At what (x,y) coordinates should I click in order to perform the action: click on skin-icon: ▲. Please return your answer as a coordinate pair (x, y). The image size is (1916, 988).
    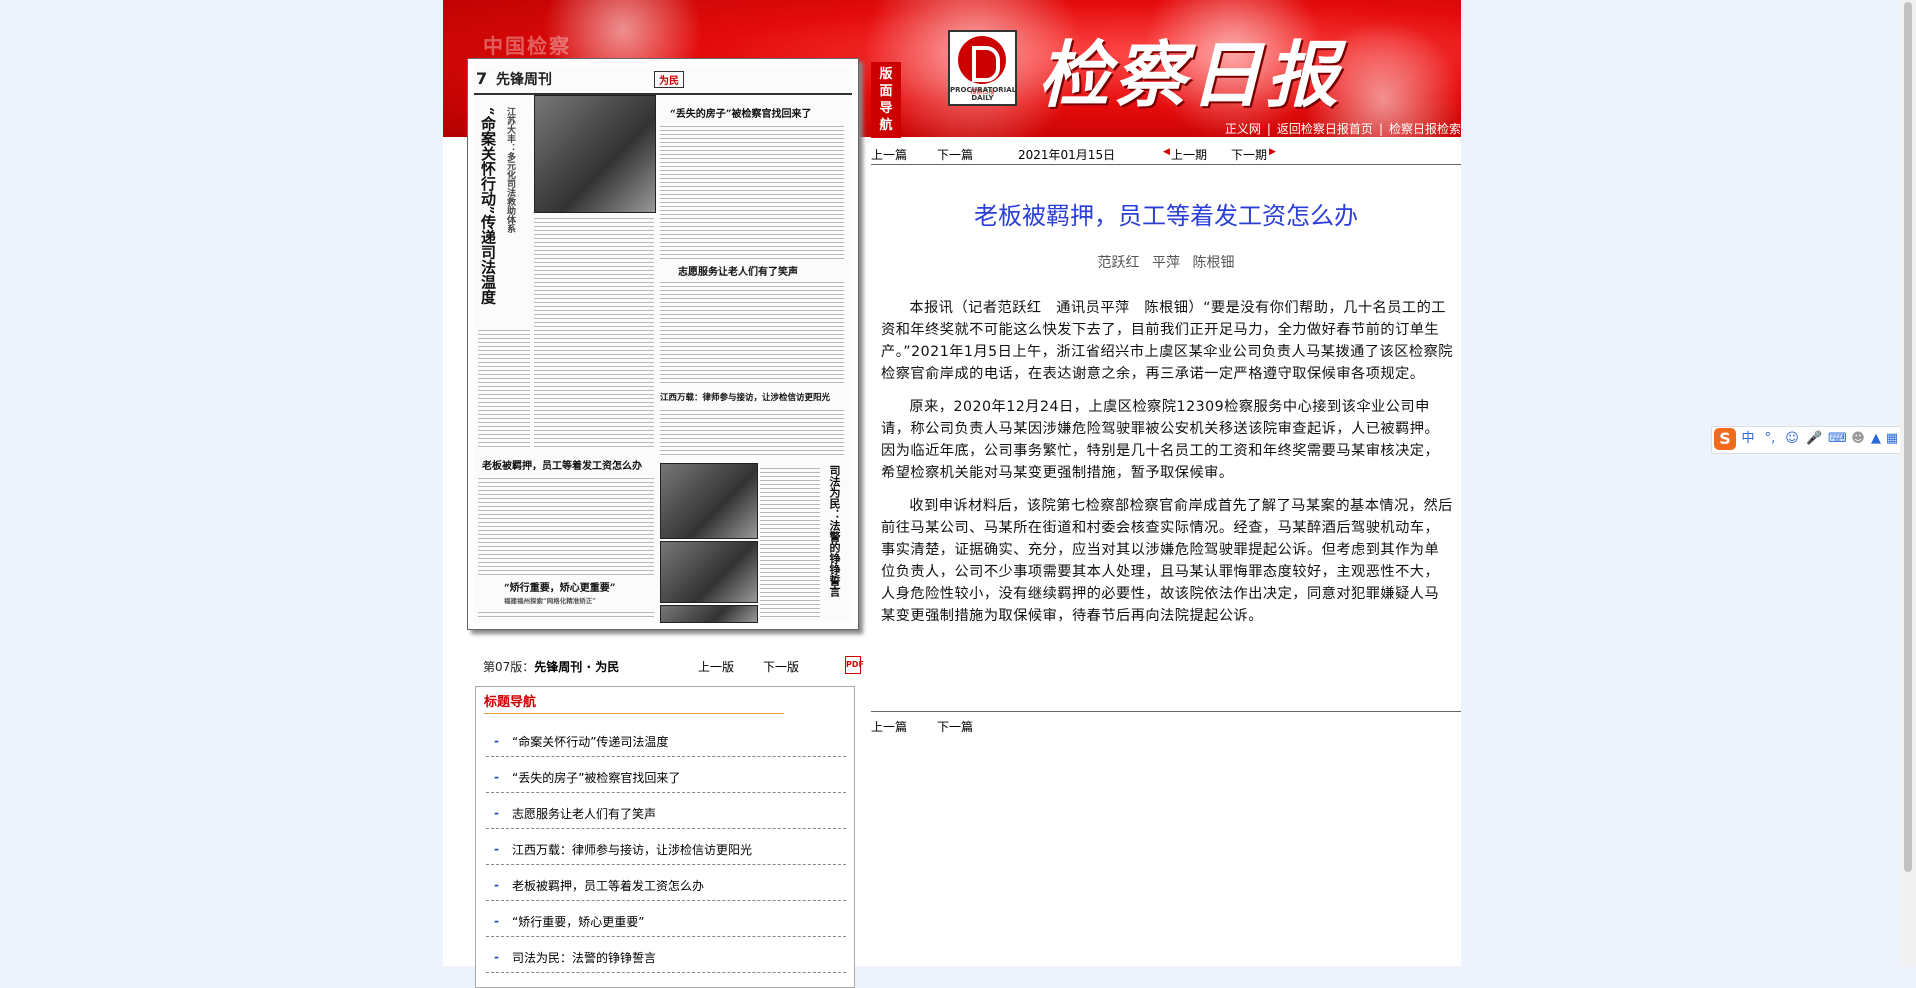
    Looking at the image, I should click on (1876, 439).